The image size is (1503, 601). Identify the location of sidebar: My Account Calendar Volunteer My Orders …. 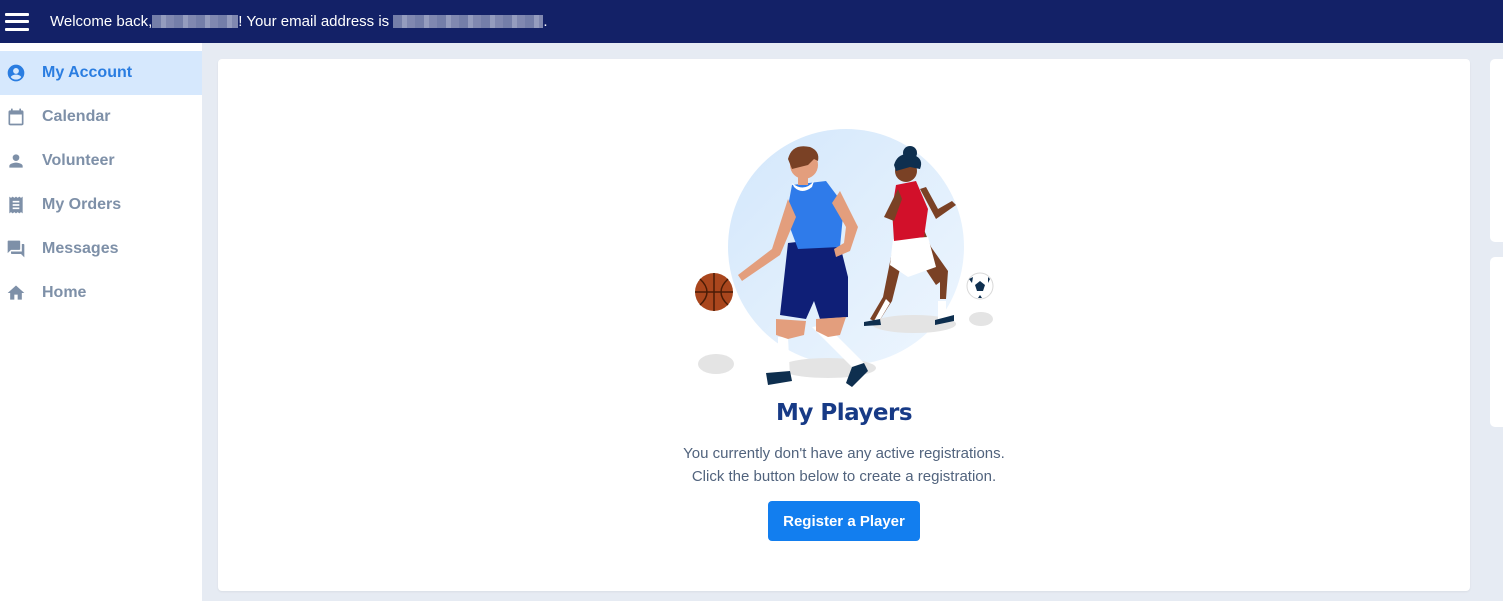
(101, 322).